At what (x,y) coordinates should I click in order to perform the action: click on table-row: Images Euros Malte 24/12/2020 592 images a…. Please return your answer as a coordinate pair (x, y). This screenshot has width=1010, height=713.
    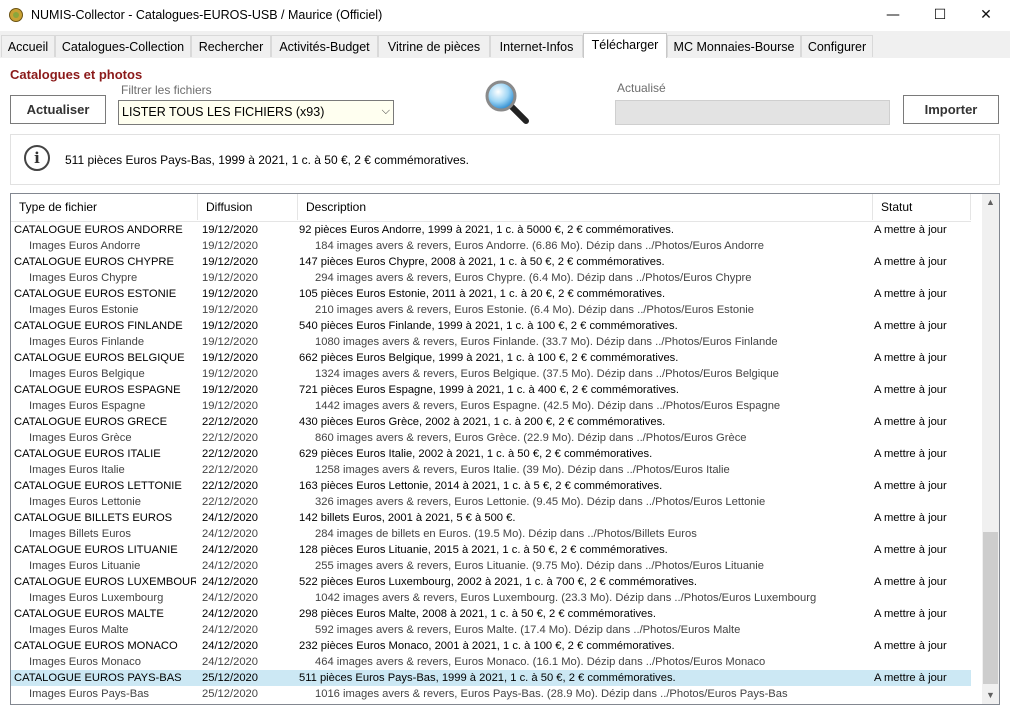
    Looking at the image, I should click on (491, 630).